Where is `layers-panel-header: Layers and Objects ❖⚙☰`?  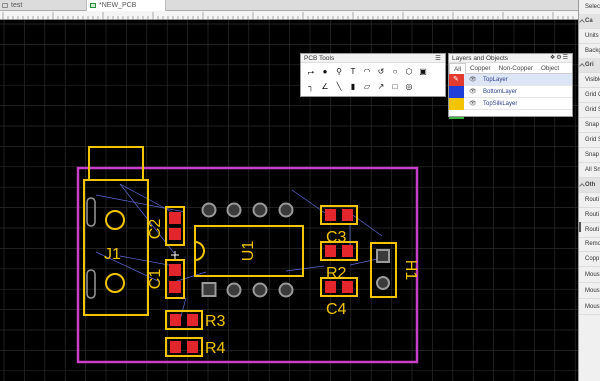 layers-panel-header: Layers and Objects ❖⚙☰ is located at coordinates (510, 58).